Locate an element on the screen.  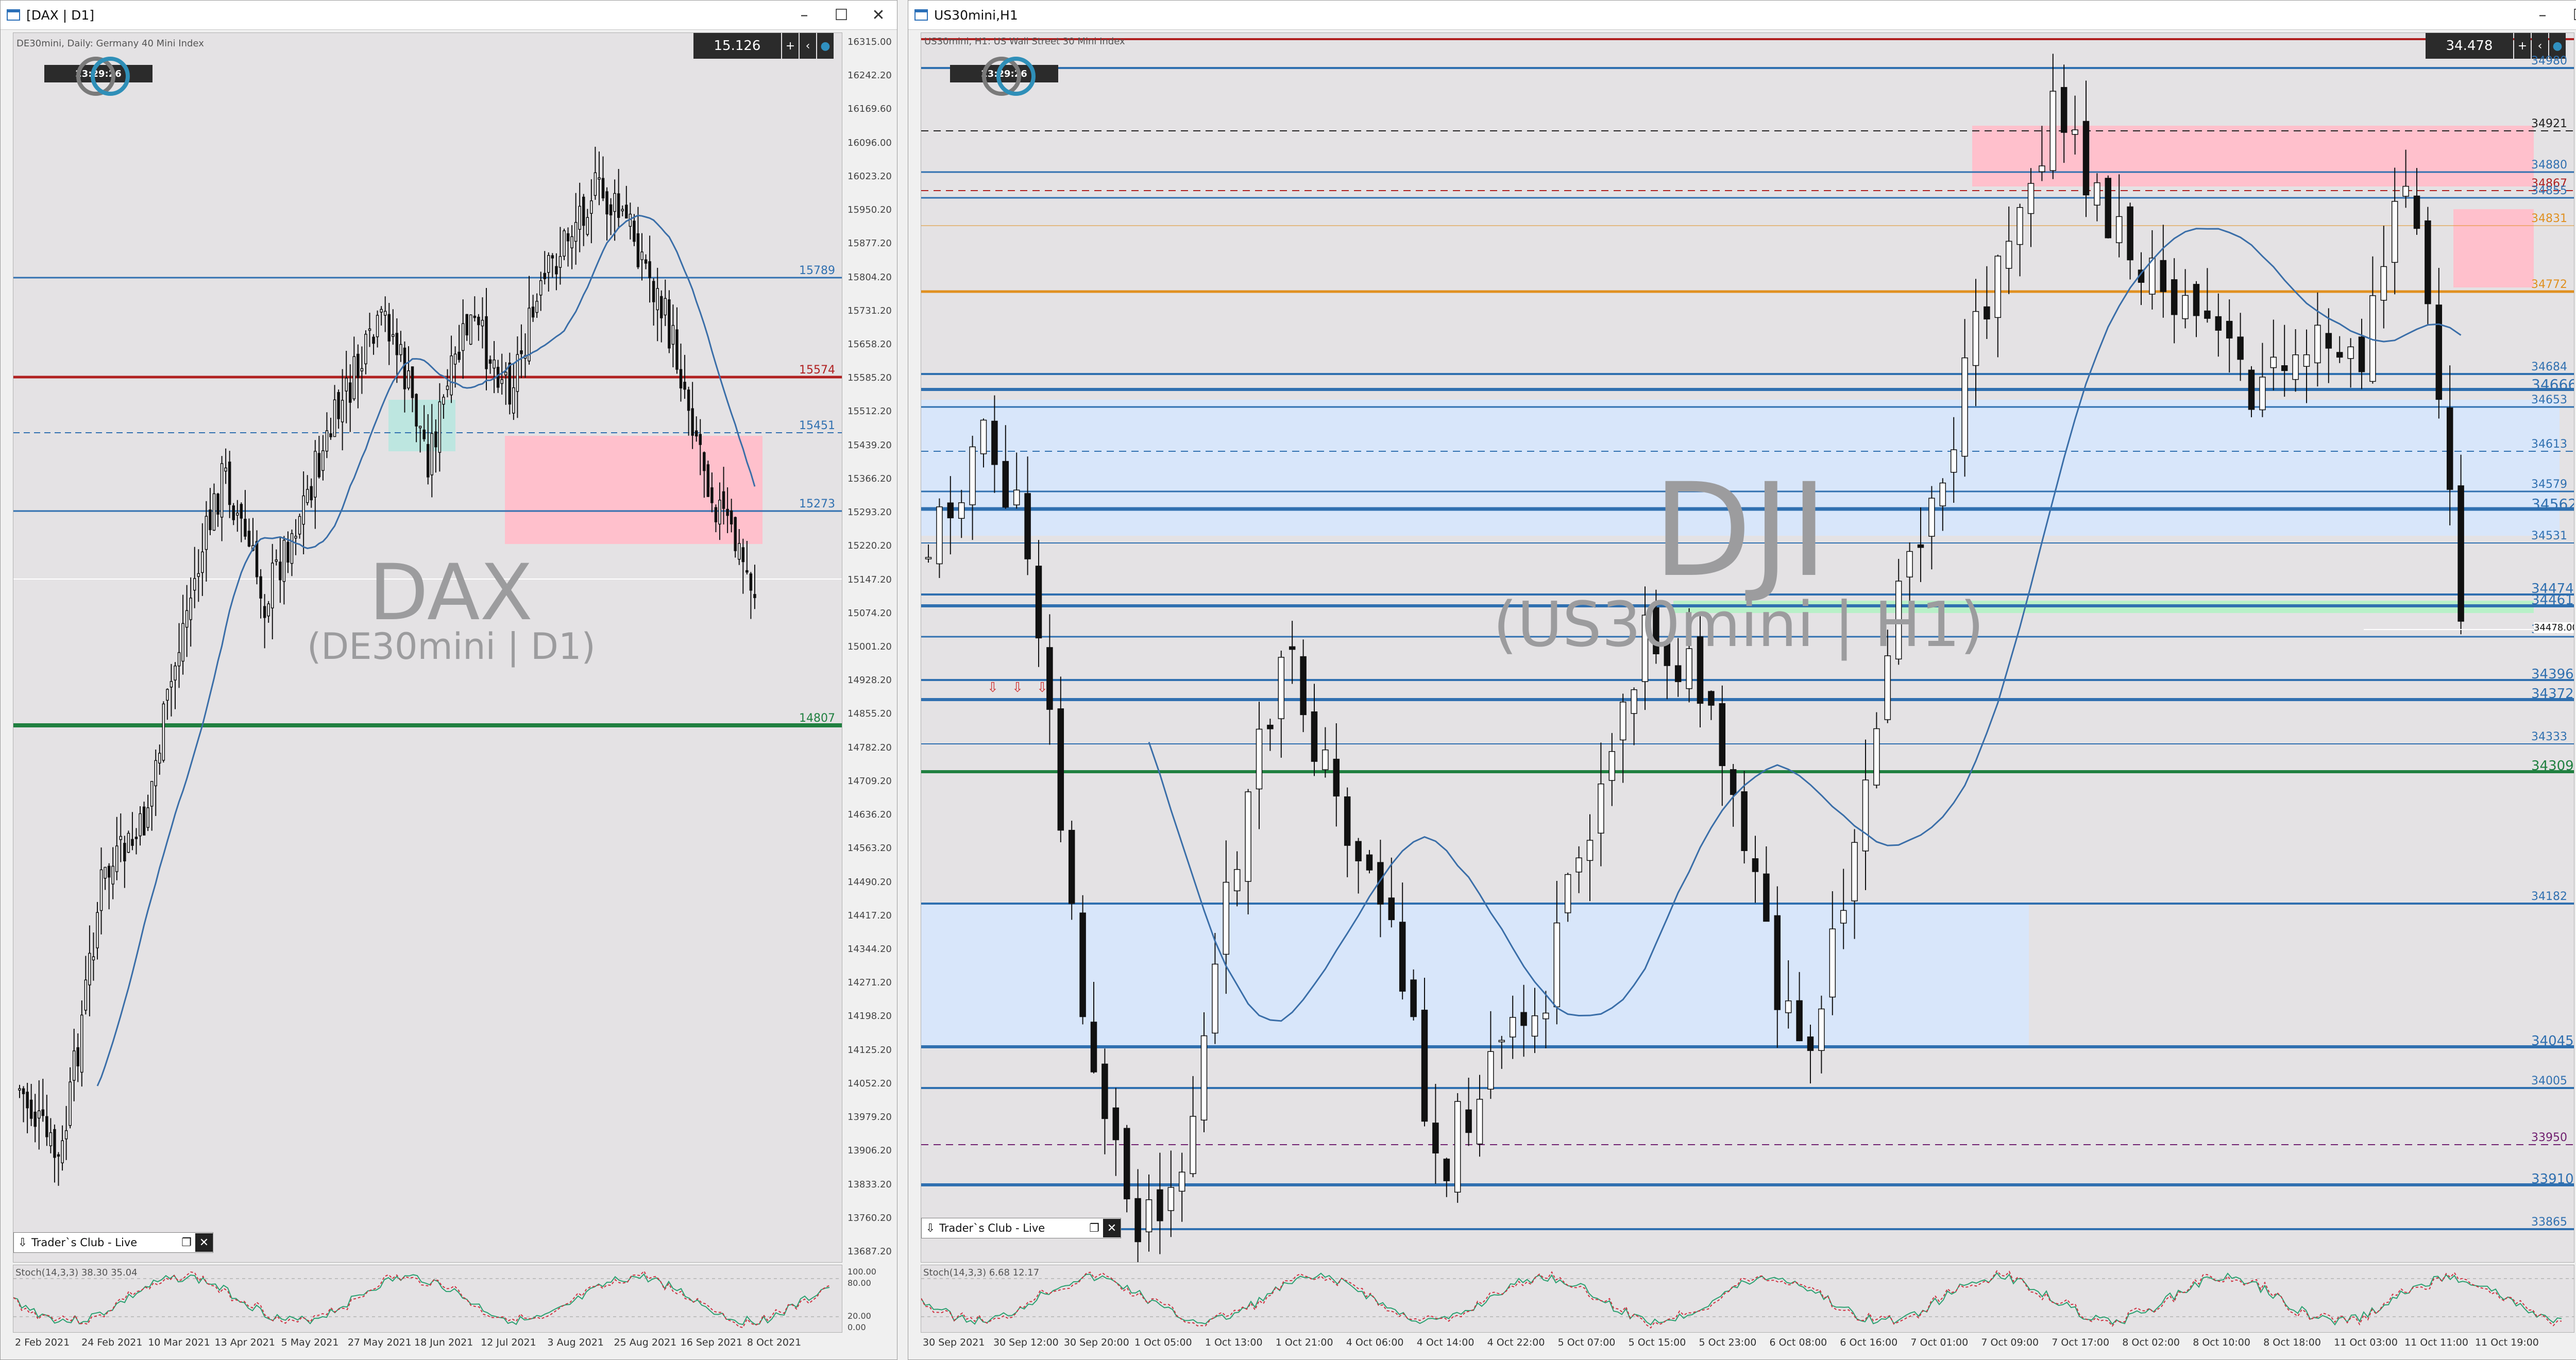
supply-zone is located at coordinates (2493, 248).